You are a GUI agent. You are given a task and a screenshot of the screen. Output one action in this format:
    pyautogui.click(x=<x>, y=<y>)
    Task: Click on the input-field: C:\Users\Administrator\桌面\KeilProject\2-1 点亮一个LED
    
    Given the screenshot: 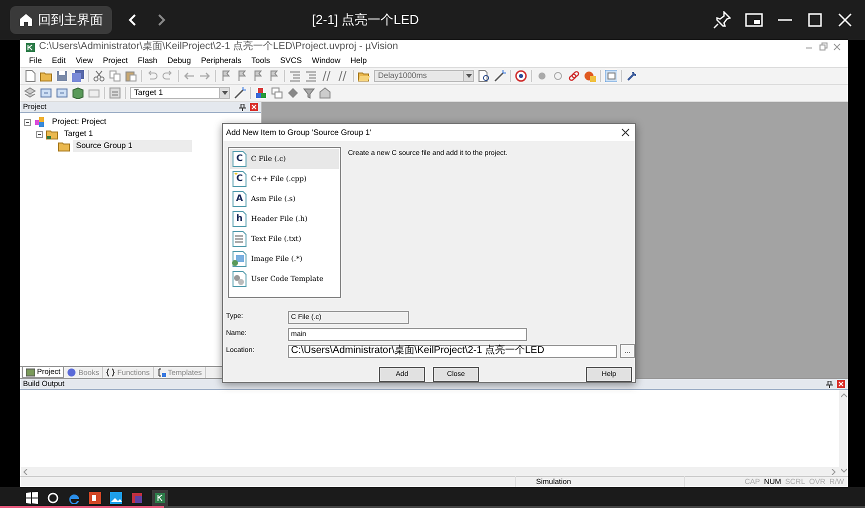 What is the action you would take?
    pyautogui.click(x=452, y=351)
    